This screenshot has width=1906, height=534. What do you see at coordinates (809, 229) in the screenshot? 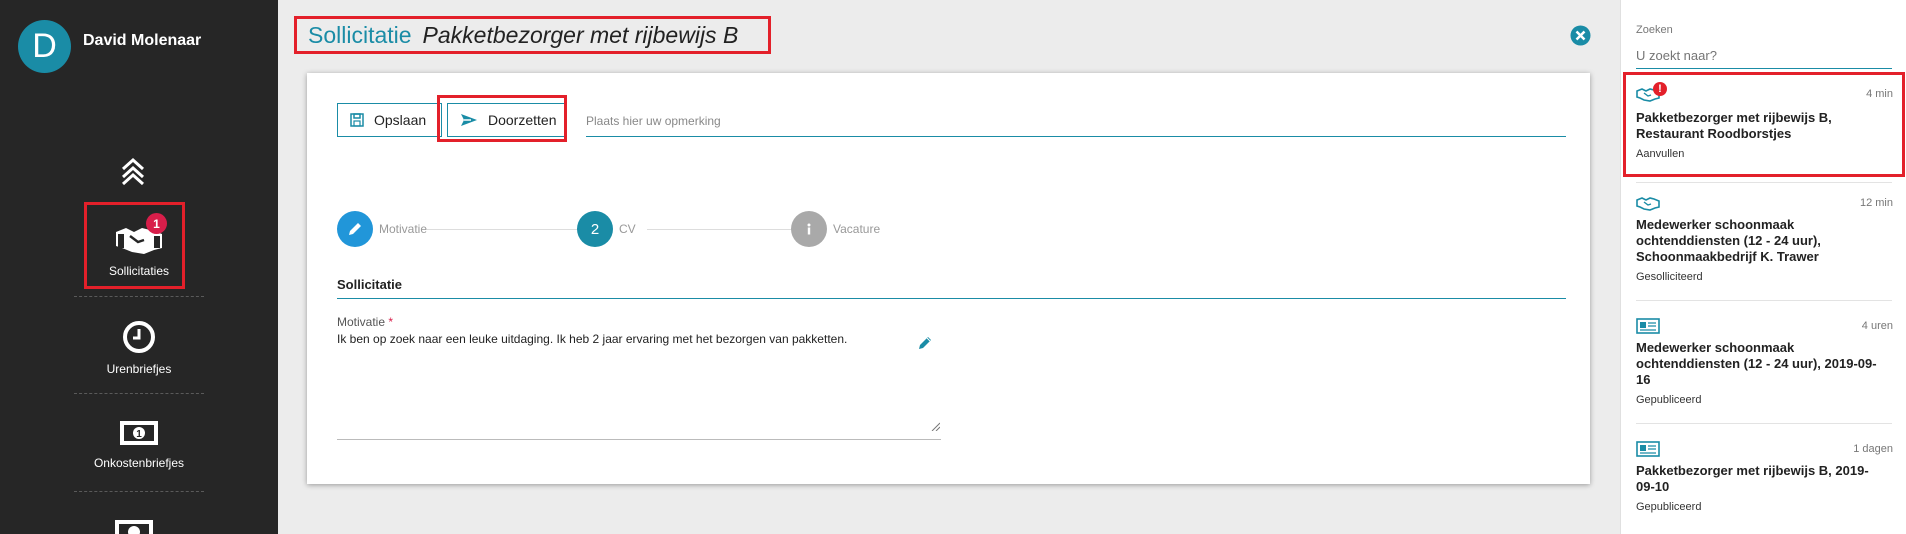
I see `info-icon` at bounding box center [809, 229].